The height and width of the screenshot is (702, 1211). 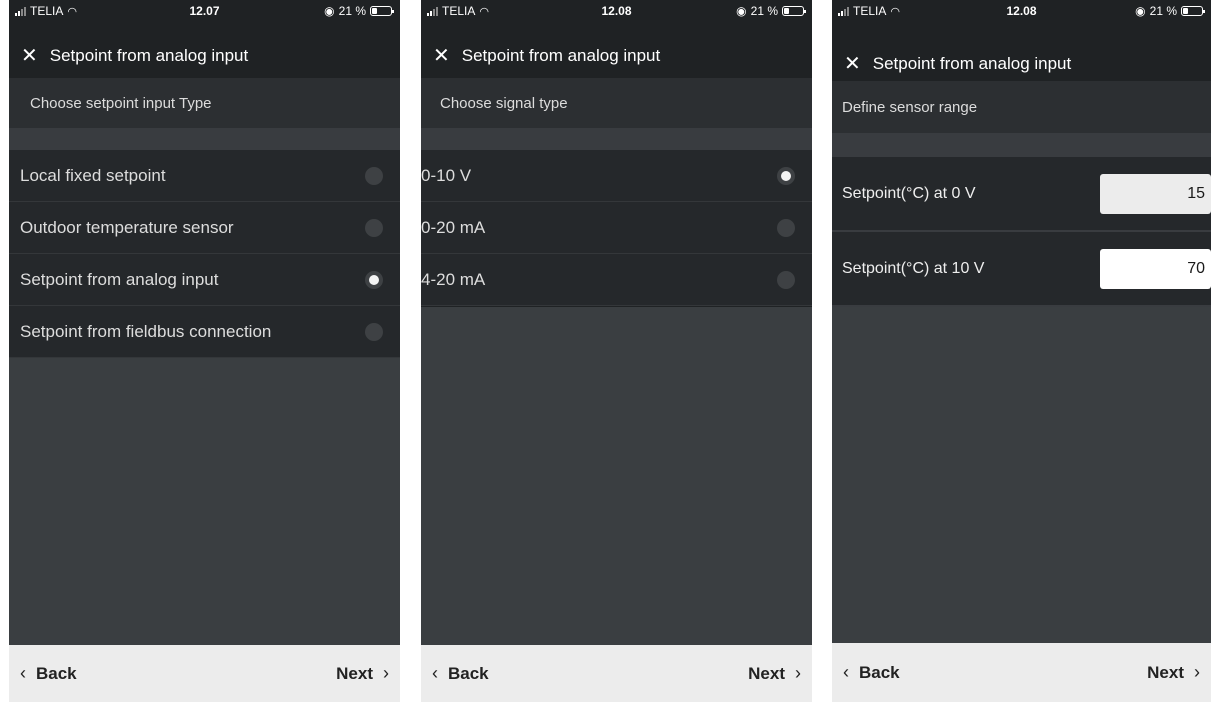 I want to click on status-bar: TELIA ◠ 12.07 ◉ 21 %, so click(x=204, y=11).